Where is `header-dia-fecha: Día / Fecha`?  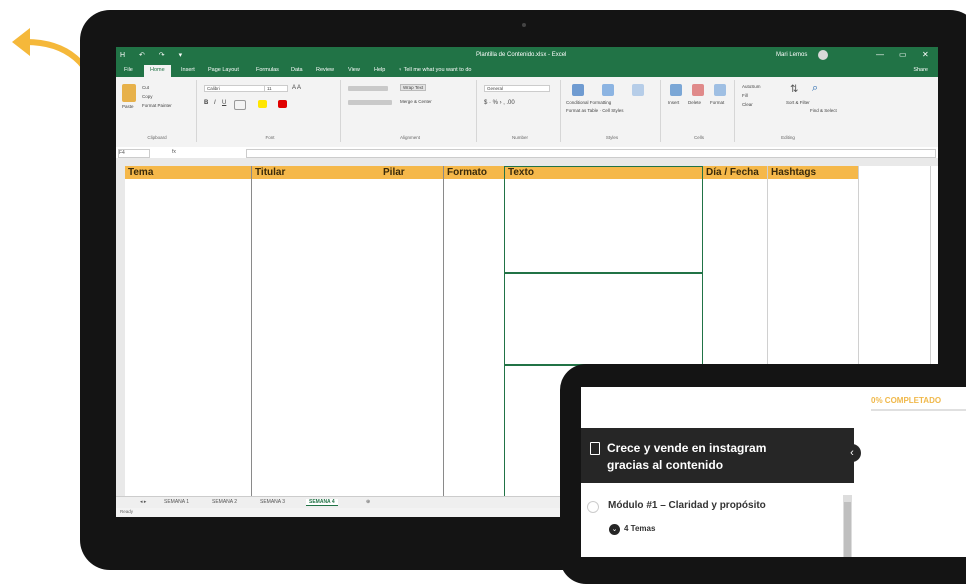
header-dia-fecha: Día / Fecha is located at coordinates (732, 172).